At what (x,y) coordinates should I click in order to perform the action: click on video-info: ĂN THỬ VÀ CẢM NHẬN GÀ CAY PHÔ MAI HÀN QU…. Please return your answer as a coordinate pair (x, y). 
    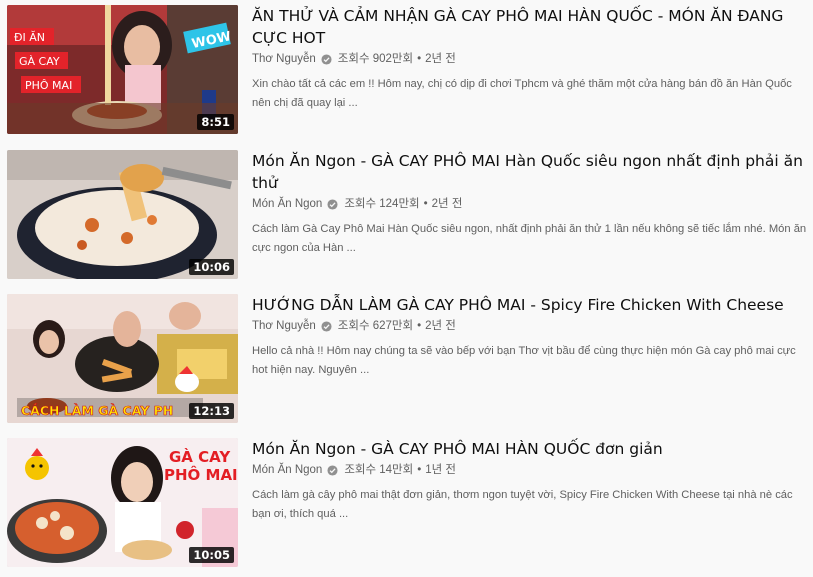
    Looking at the image, I should click on (529, 59).